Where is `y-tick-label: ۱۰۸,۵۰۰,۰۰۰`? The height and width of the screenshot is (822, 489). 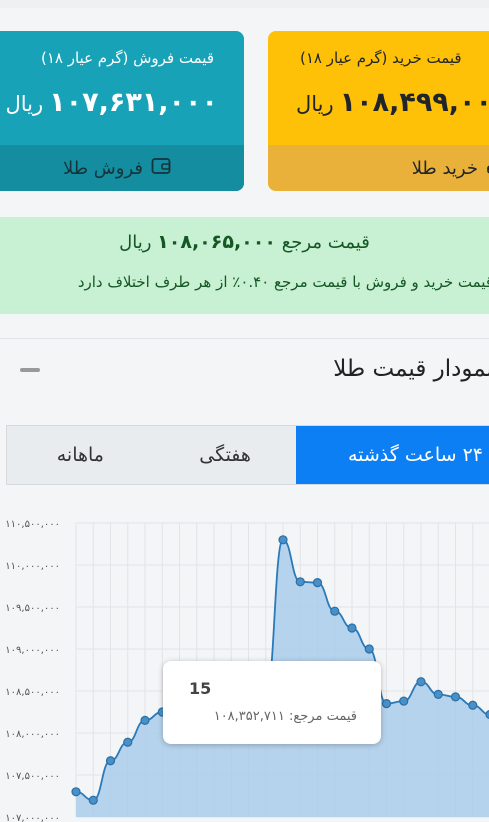
y-tick-label: ۱۰۸,۵۰۰,۰۰۰ is located at coordinates (32, 692).